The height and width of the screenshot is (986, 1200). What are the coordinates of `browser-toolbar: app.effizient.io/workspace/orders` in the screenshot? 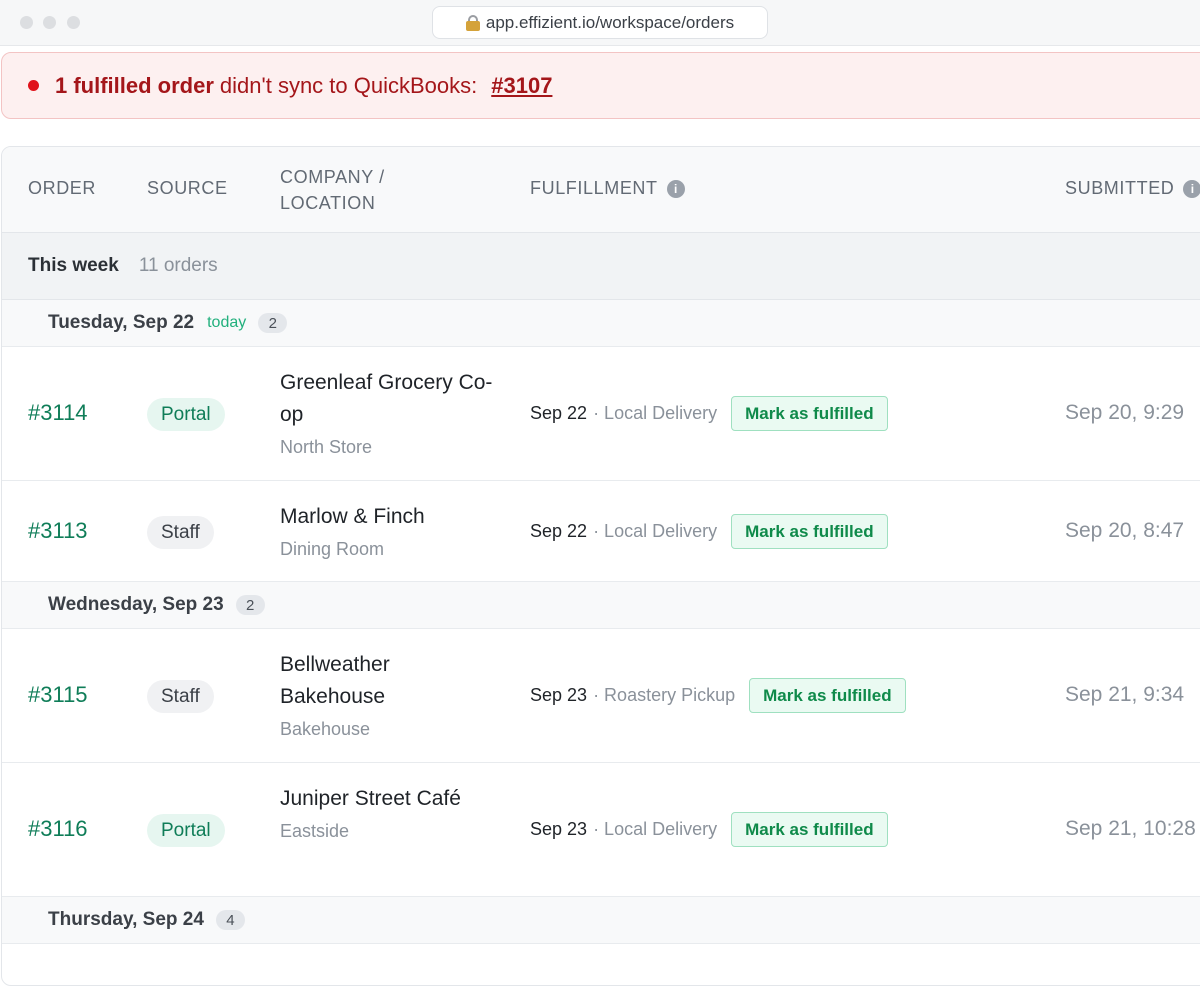 It's located at (600, 23).